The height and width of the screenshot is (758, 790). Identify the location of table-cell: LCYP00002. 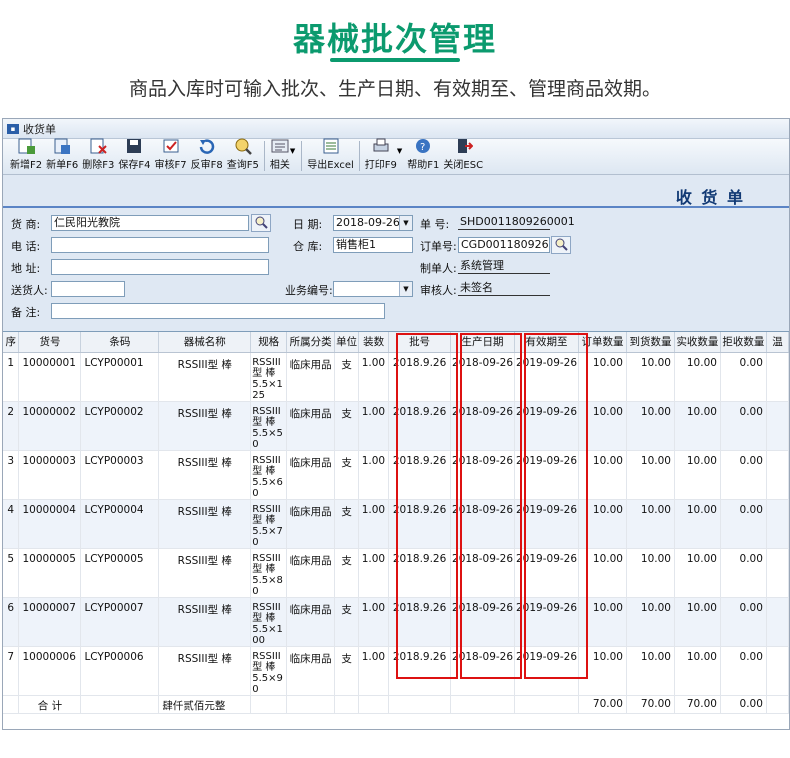
(120, 426).